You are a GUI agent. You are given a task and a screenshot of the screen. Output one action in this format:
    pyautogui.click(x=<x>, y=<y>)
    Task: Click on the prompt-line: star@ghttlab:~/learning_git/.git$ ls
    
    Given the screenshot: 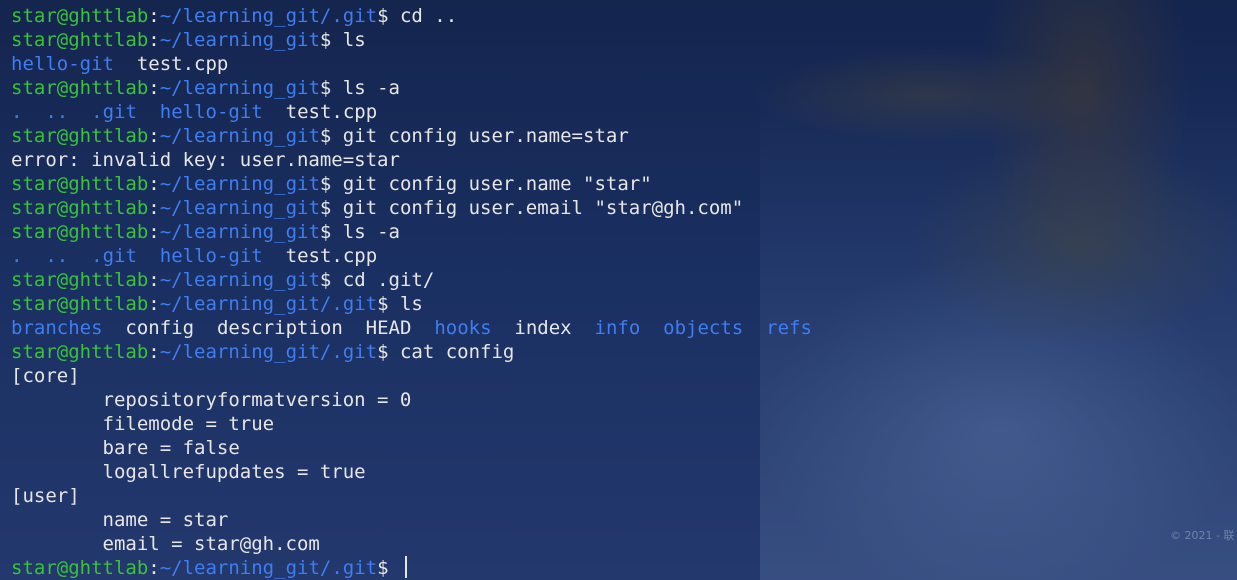 What is the action you would take?
    pyautogui.click(x=411, y=304)
    